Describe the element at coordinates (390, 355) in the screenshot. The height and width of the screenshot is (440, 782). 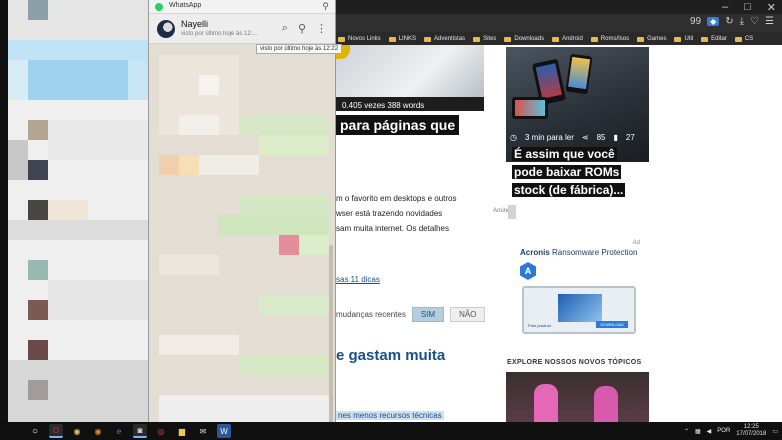
I see `section-heading: e gastam muita` at that location.